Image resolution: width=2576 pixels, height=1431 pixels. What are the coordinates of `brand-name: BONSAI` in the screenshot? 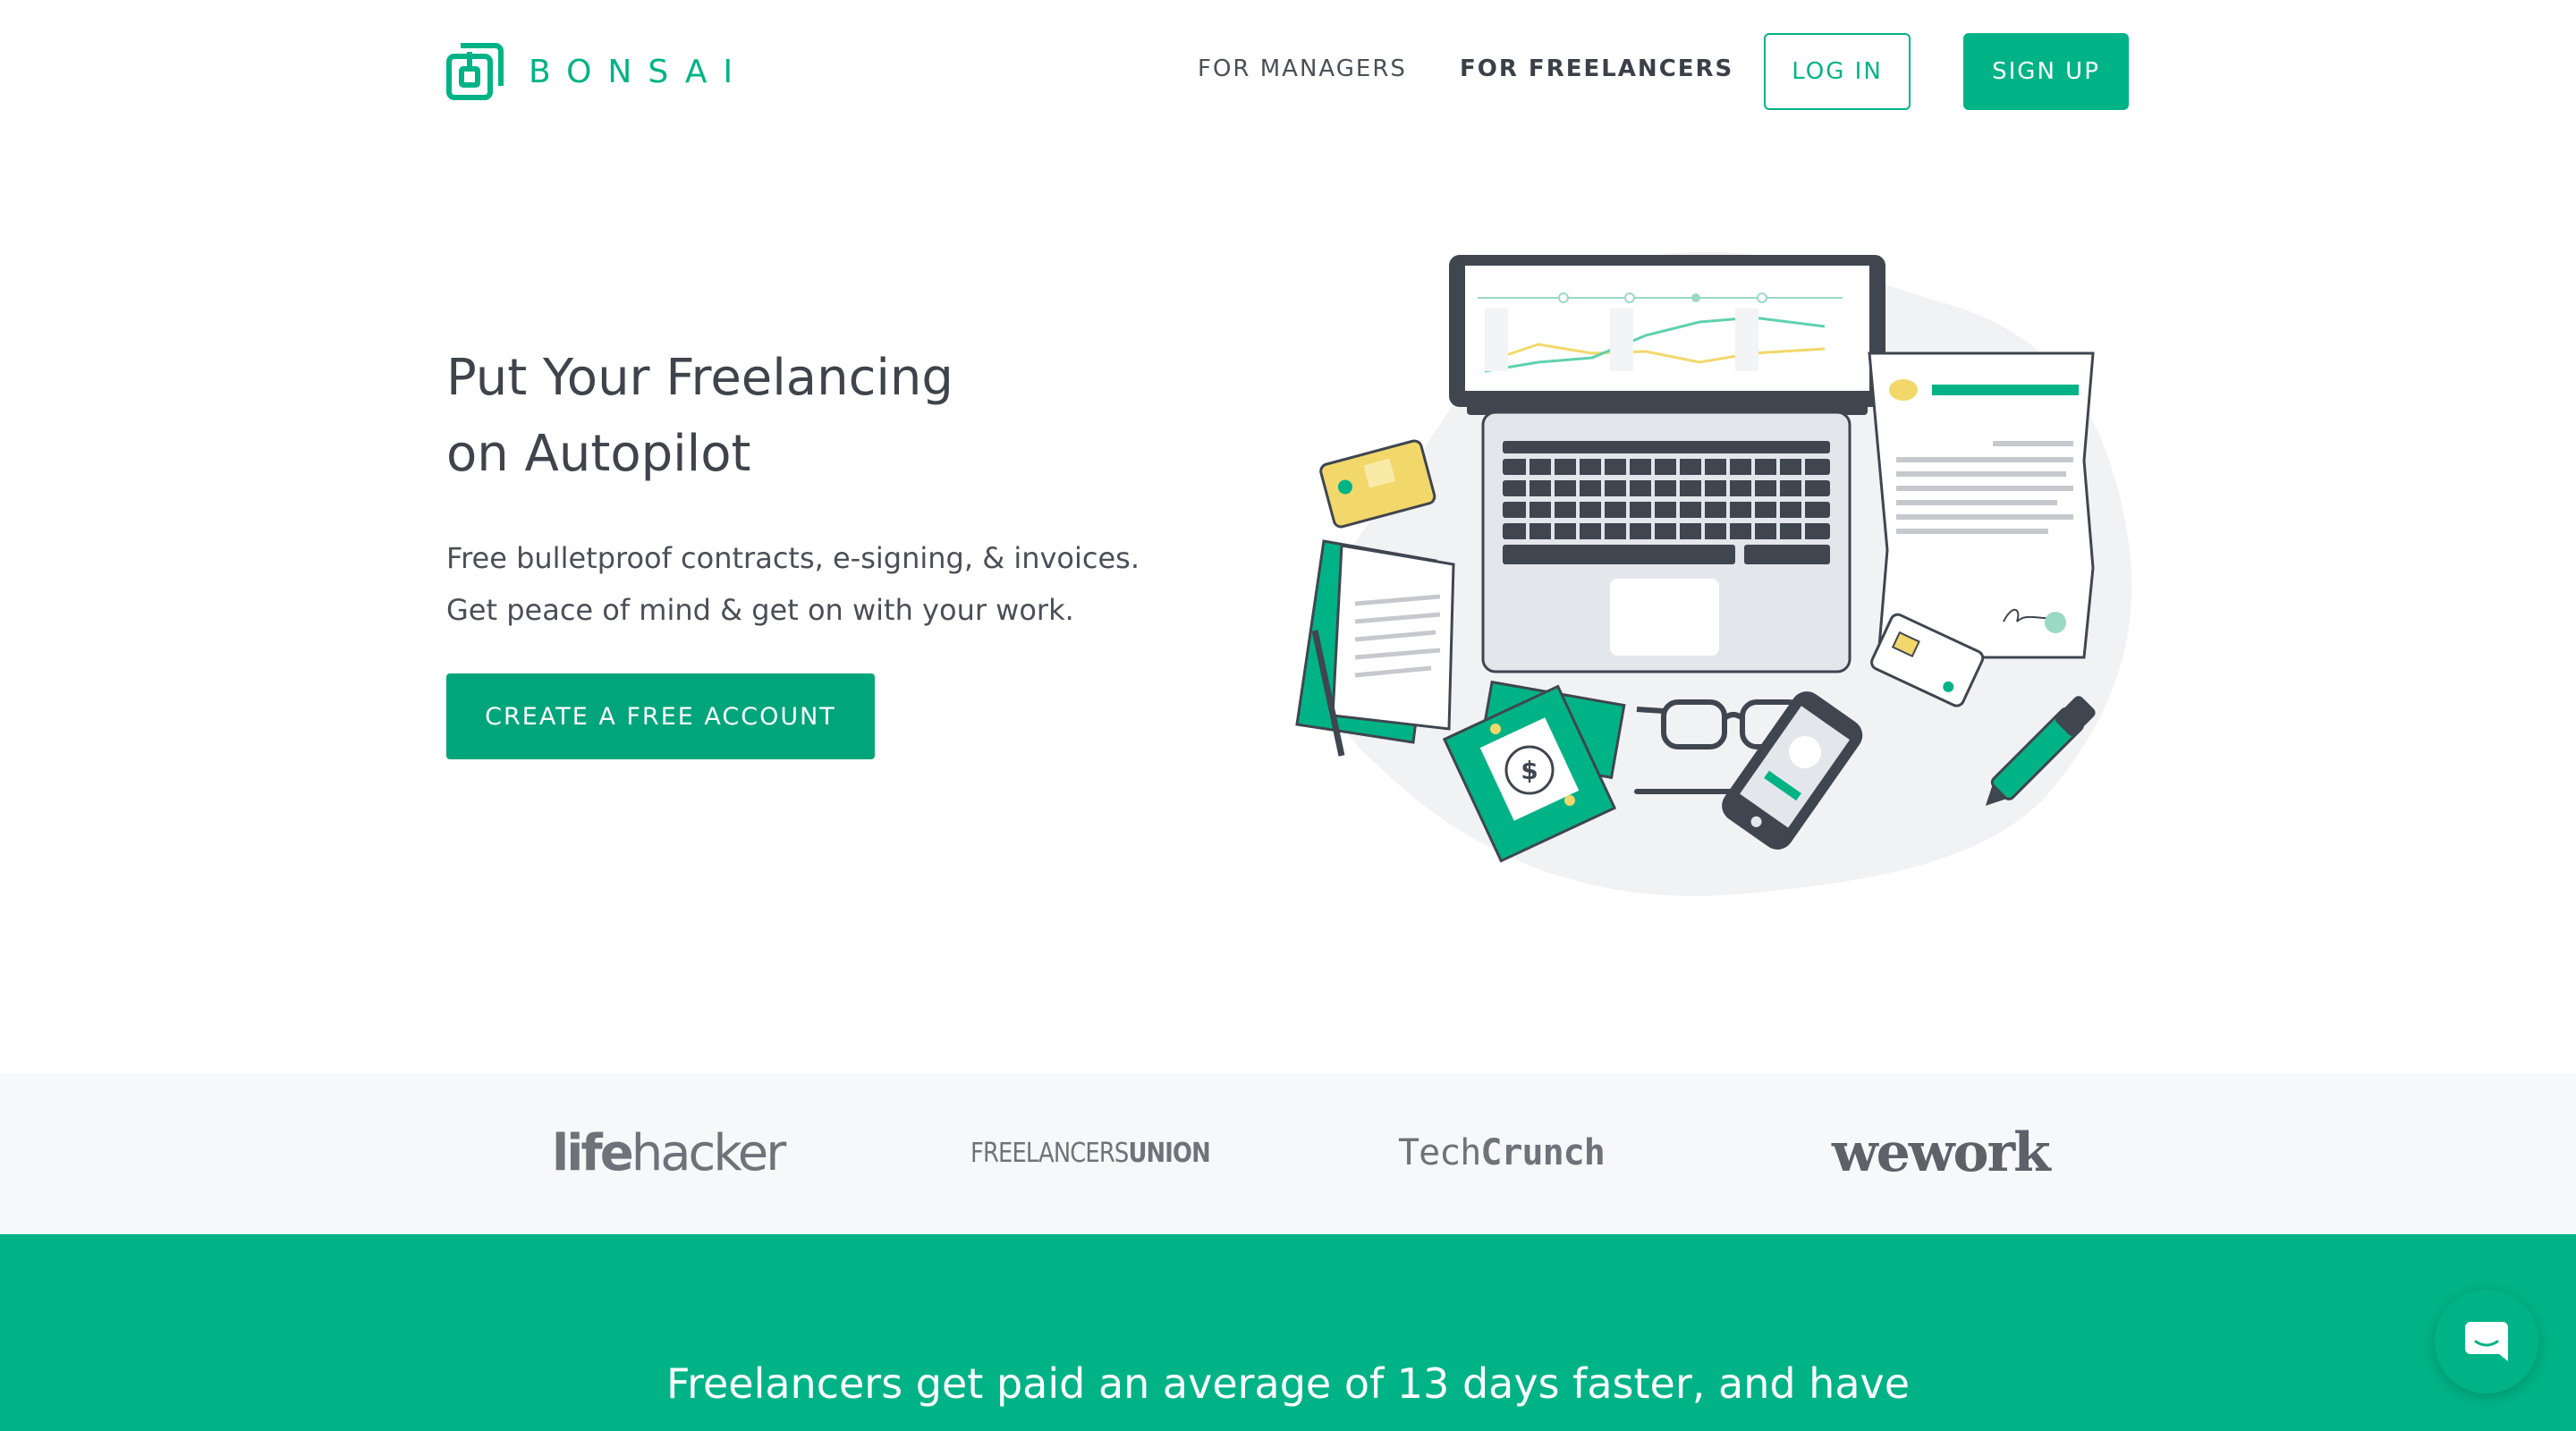 It's located at (639, 72).